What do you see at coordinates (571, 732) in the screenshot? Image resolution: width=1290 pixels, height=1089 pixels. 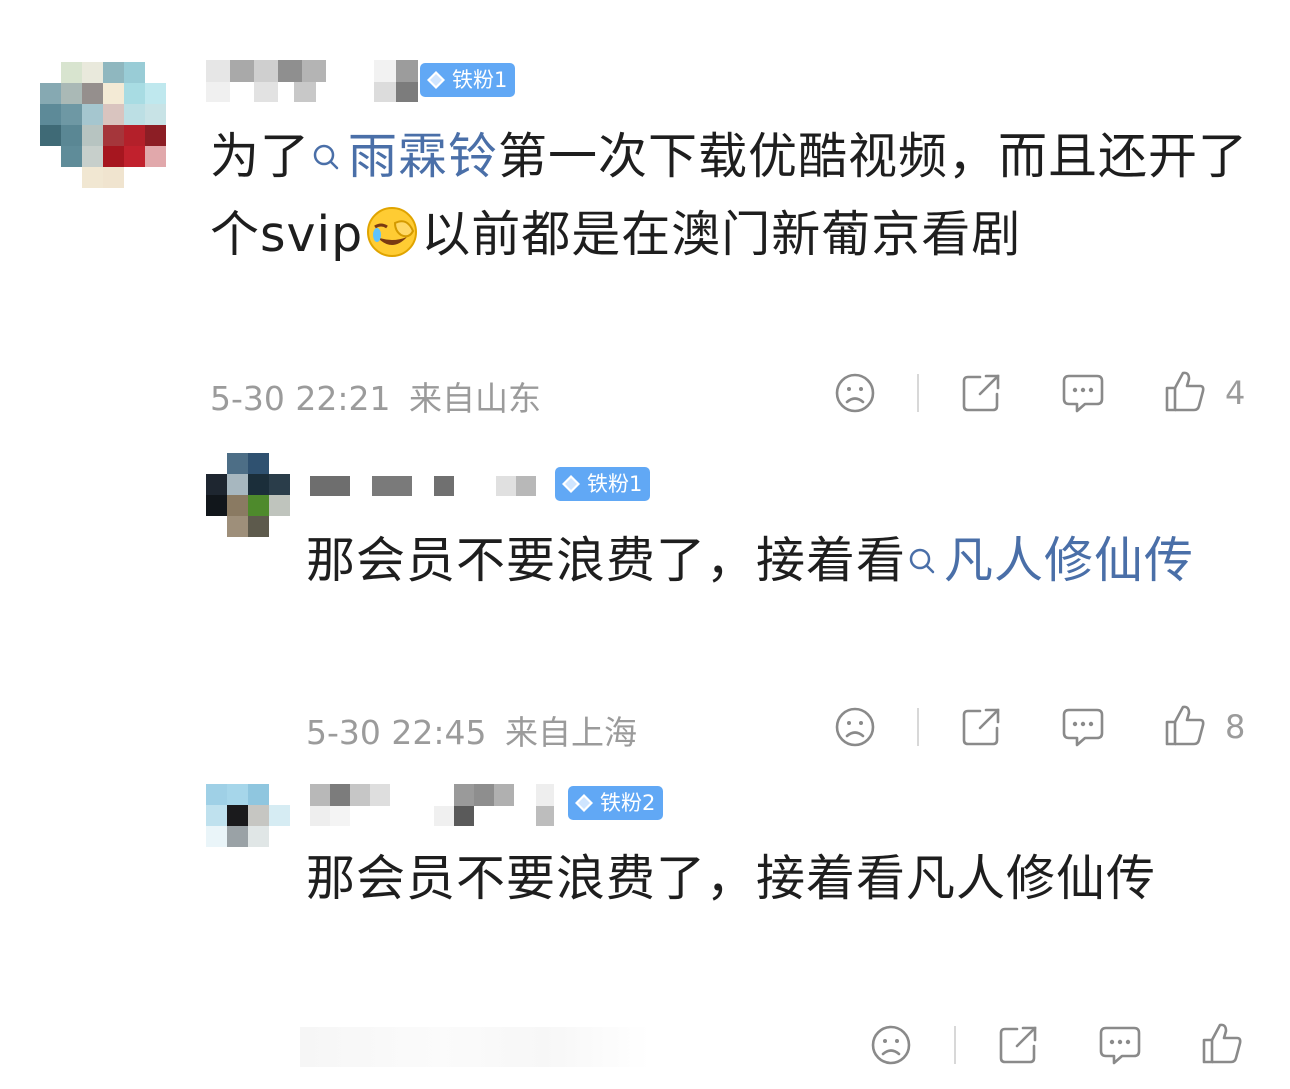 I see `comment-location: 来自上海` at bounding box center [571, 732].